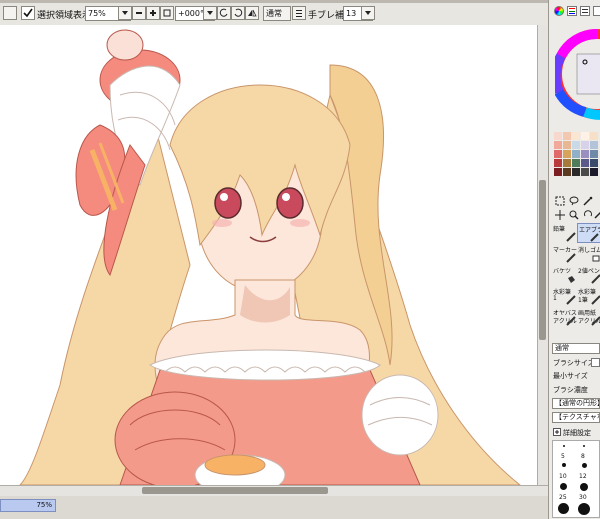 The height and width of the screenshot is (519, 600). Describe the element at coordinates (252, 13) in the screenshot. I see `flip-button` at that location.